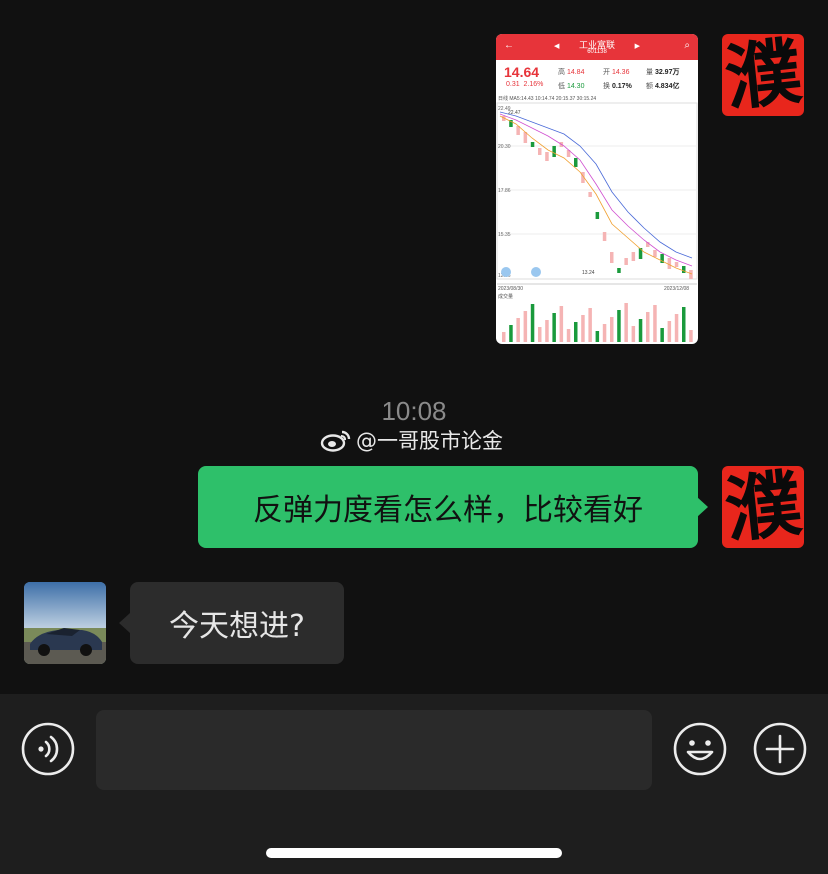 This screenshot has height=874, width=828. Describe the element at coordinates (571, 72) in the screenshot. I see `stock-high: 高 14.84` at that location.